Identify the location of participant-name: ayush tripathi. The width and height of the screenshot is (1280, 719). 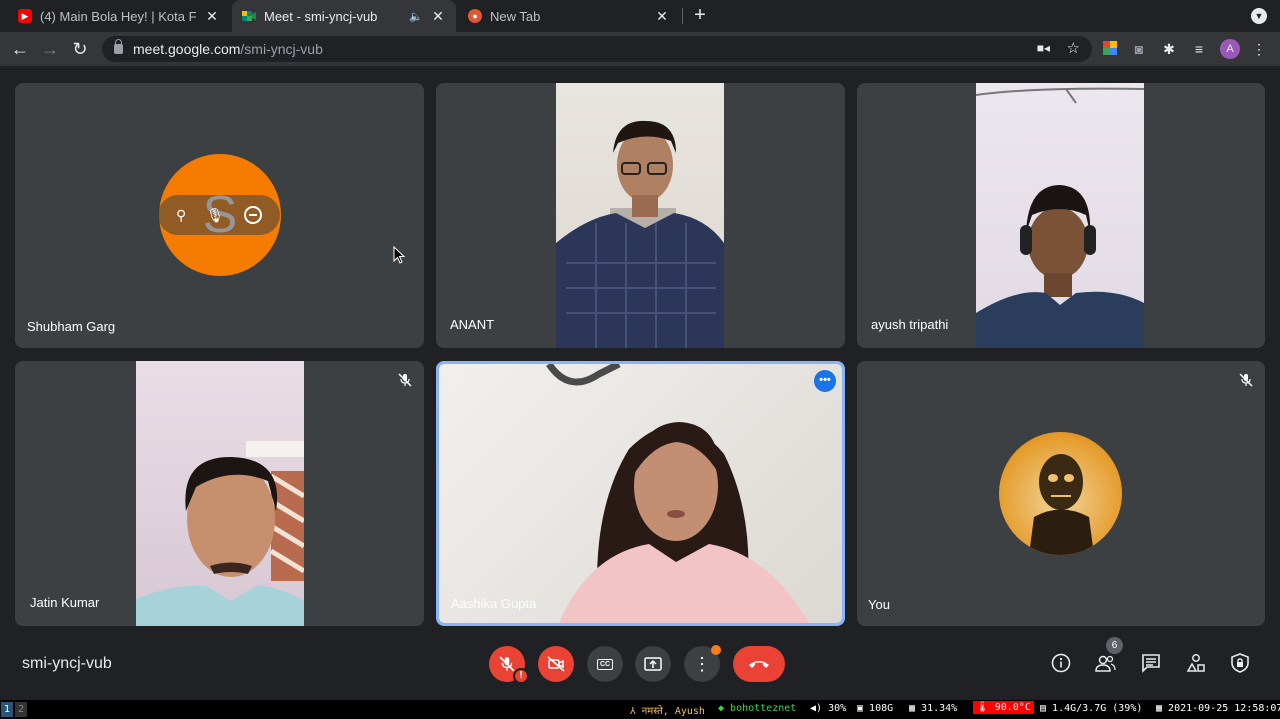
(910, 324).